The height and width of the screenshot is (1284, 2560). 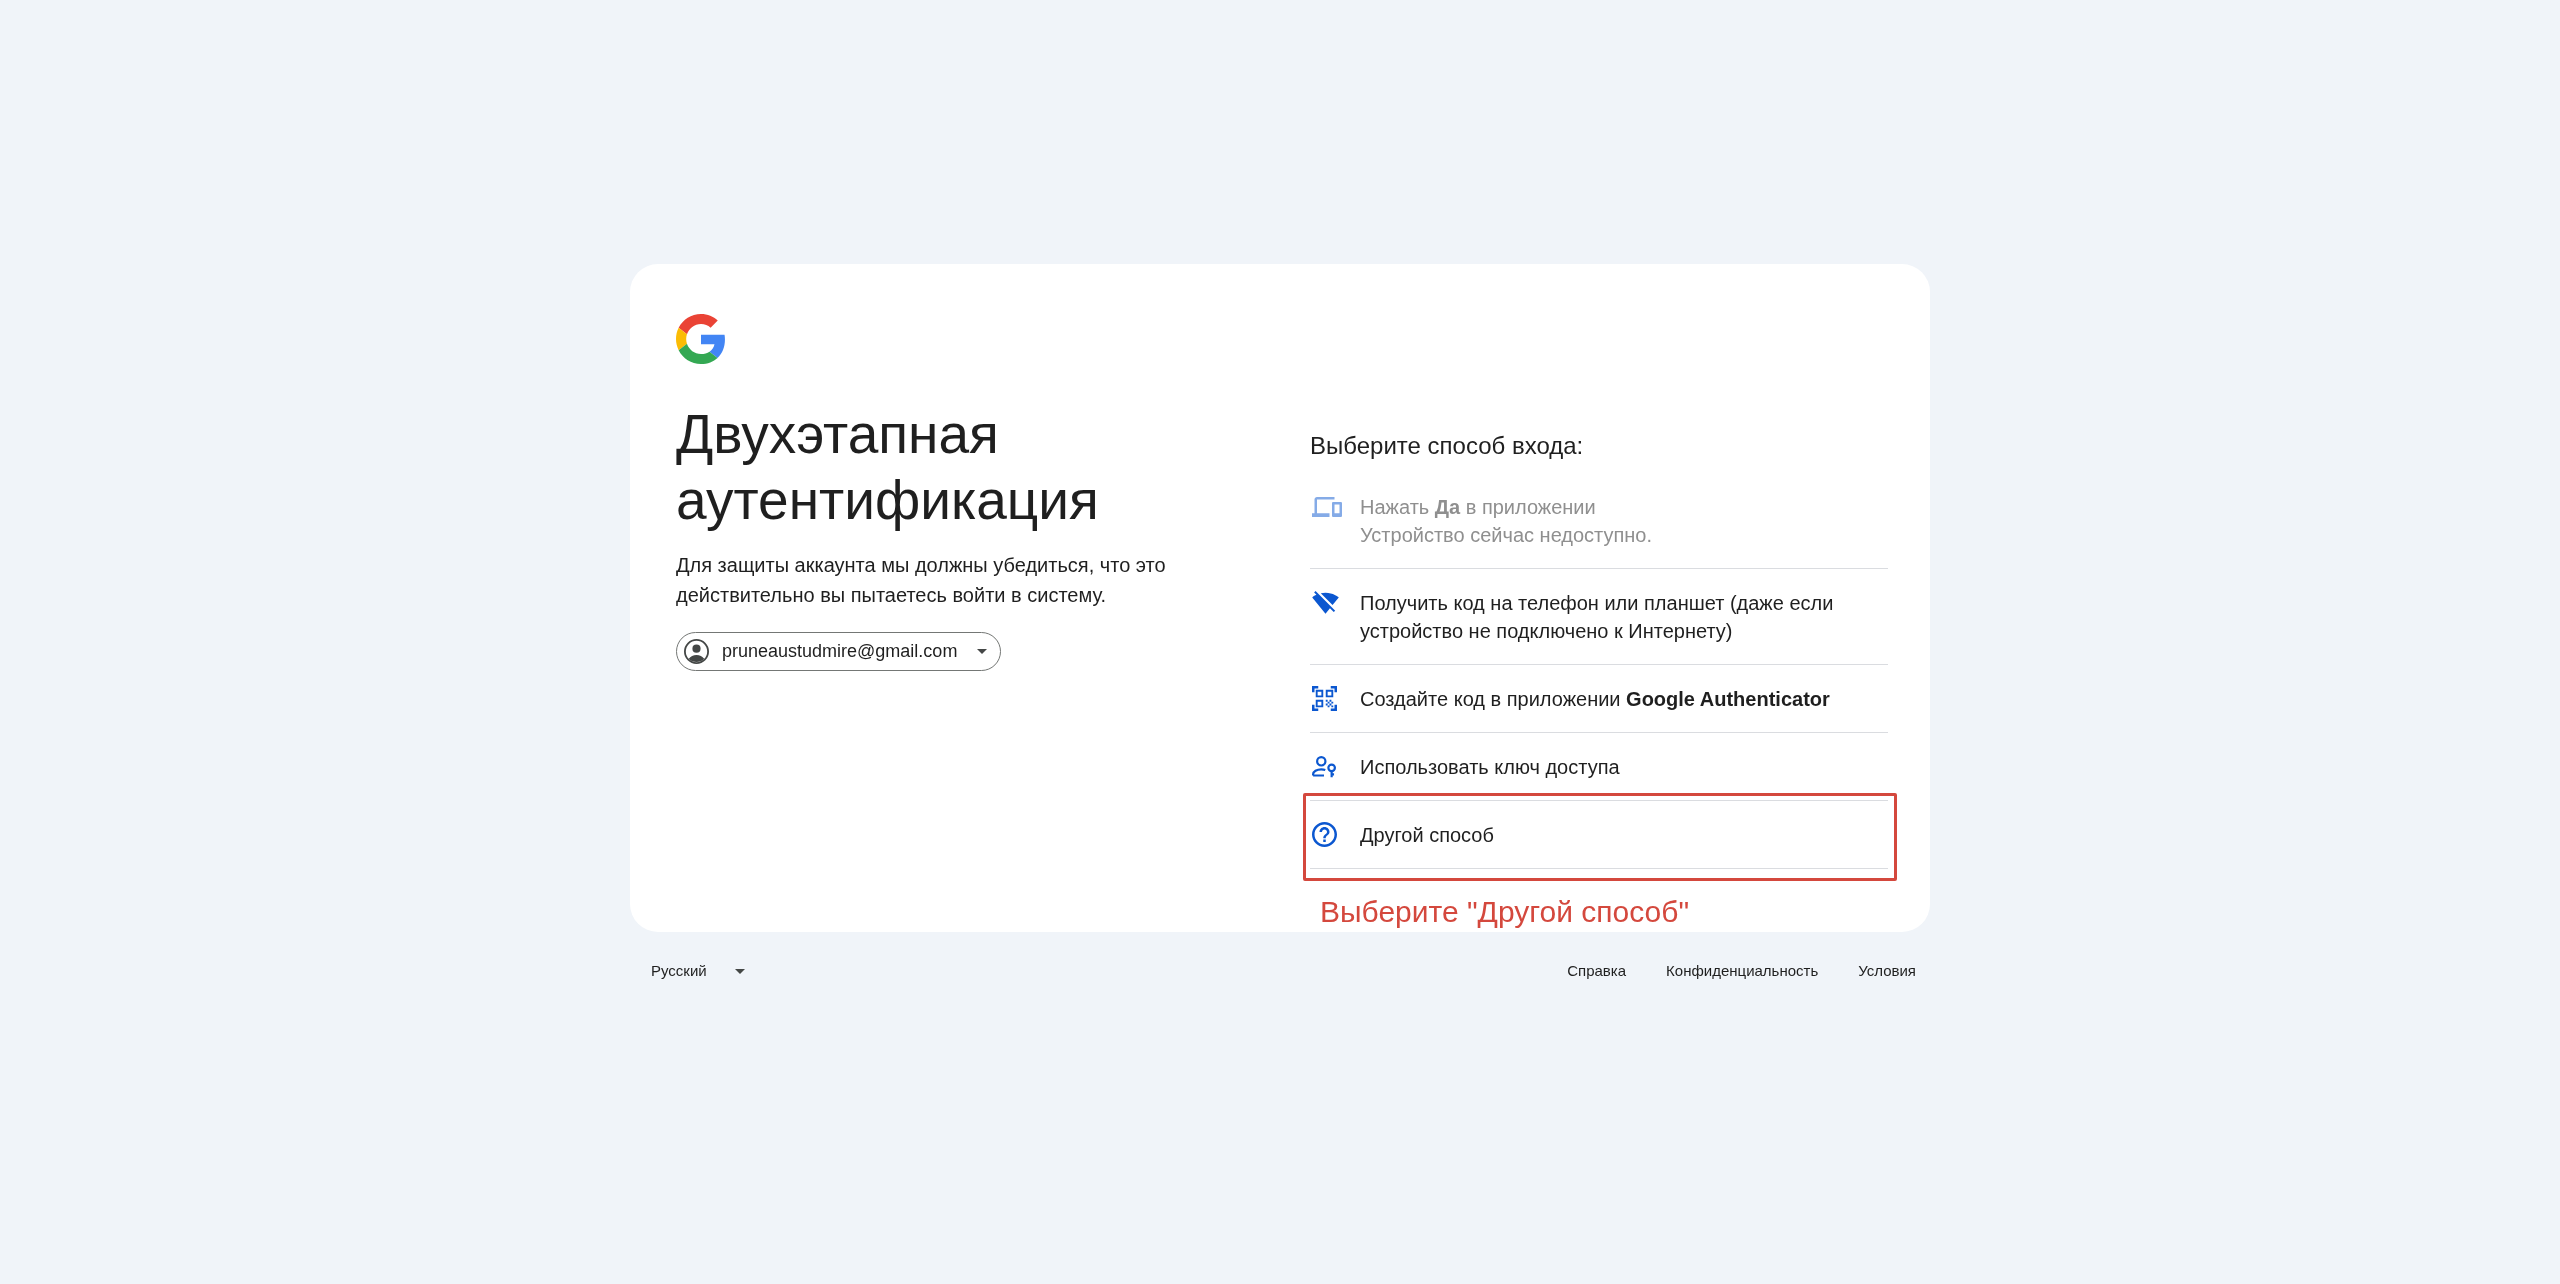 I want to click on page-title: Двухэтапная аутентификация, so click(x=888, y=467).